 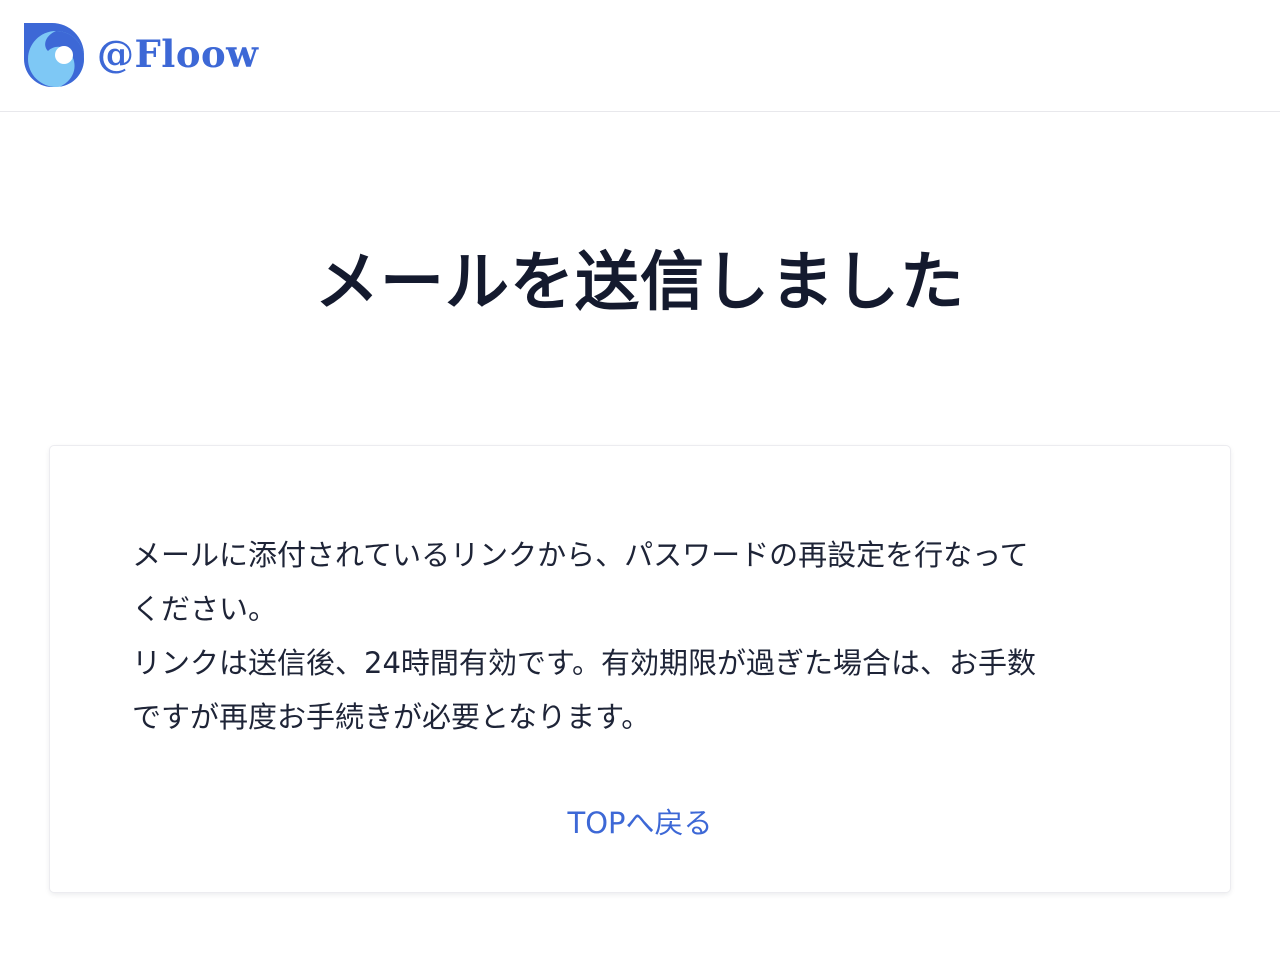 I want to click on page-title: メールを送信しました, so click(x=640, y=283).